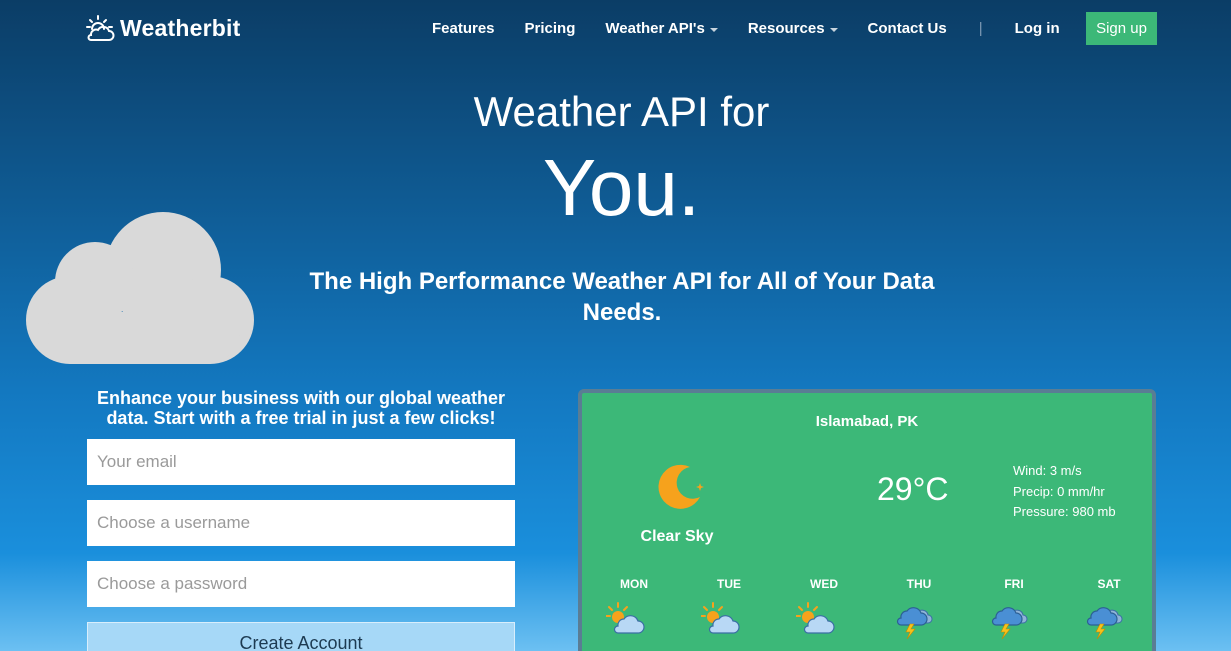  Describe the element at coordinates (180, 27) in the screenshot. I see `logo-text: Weatherbit` at that location.